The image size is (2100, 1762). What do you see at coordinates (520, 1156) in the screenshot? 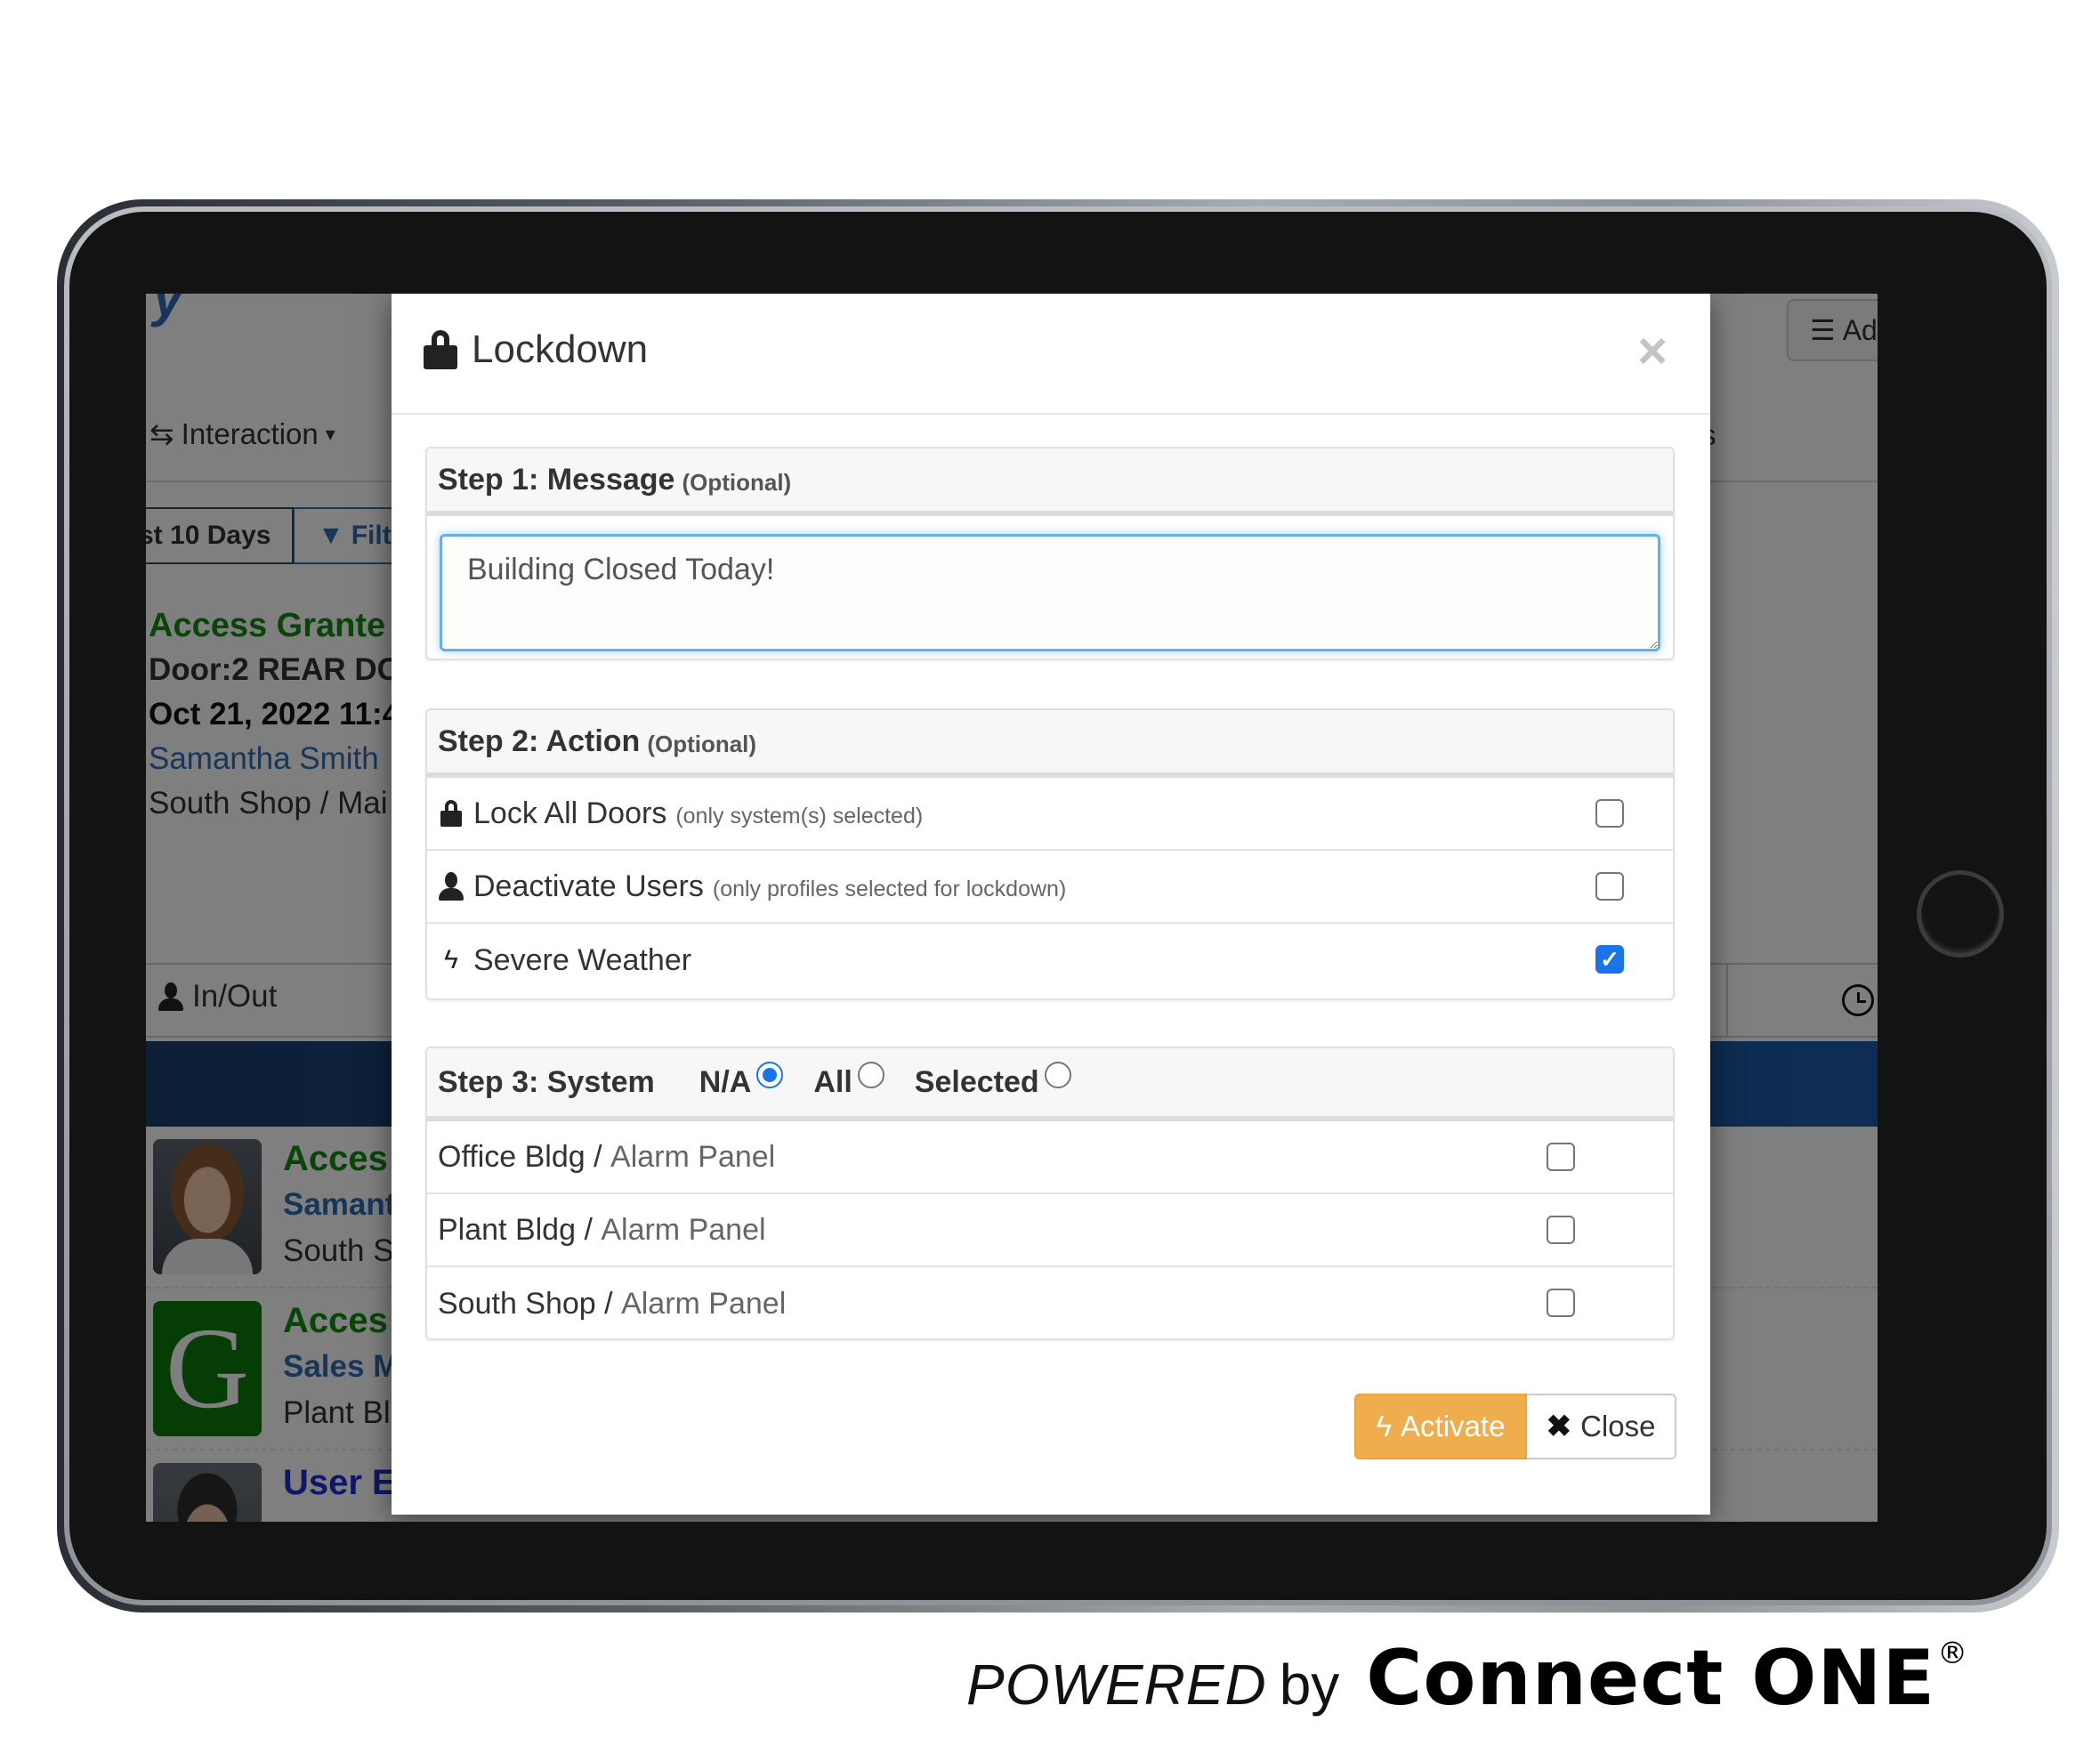
I see `system-building: Office Bldg /` at bounding box center [520, 1156].